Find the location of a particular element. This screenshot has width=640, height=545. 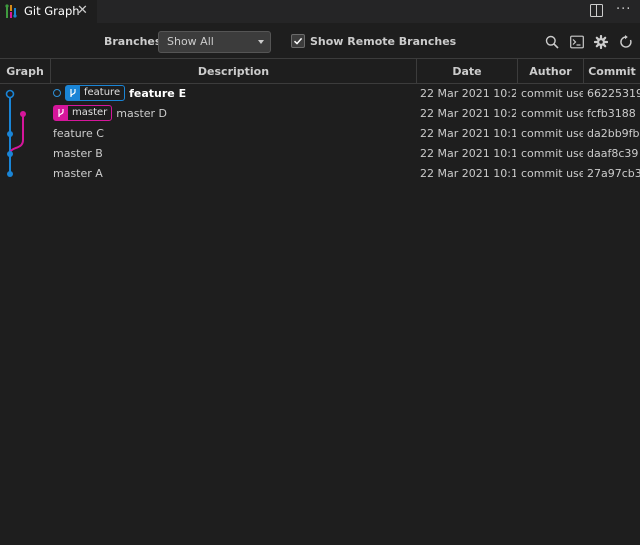

commit-message: feature E is located at coordinates (158, 93).